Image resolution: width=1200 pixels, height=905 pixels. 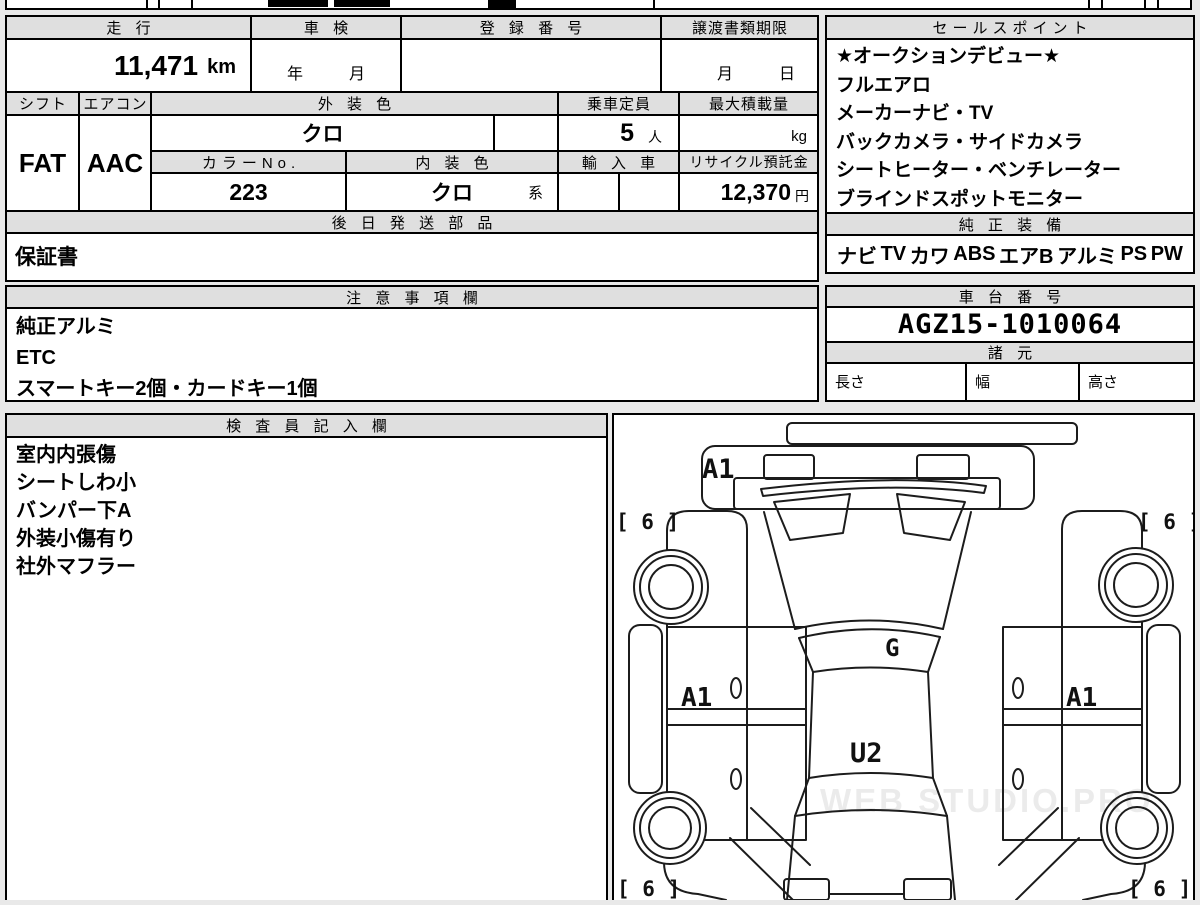 What do you see at coordinates (1010, 224) in the screenshot?
I see `equipment-header: 純 正 装 備` at bounding box center [1010, 224].